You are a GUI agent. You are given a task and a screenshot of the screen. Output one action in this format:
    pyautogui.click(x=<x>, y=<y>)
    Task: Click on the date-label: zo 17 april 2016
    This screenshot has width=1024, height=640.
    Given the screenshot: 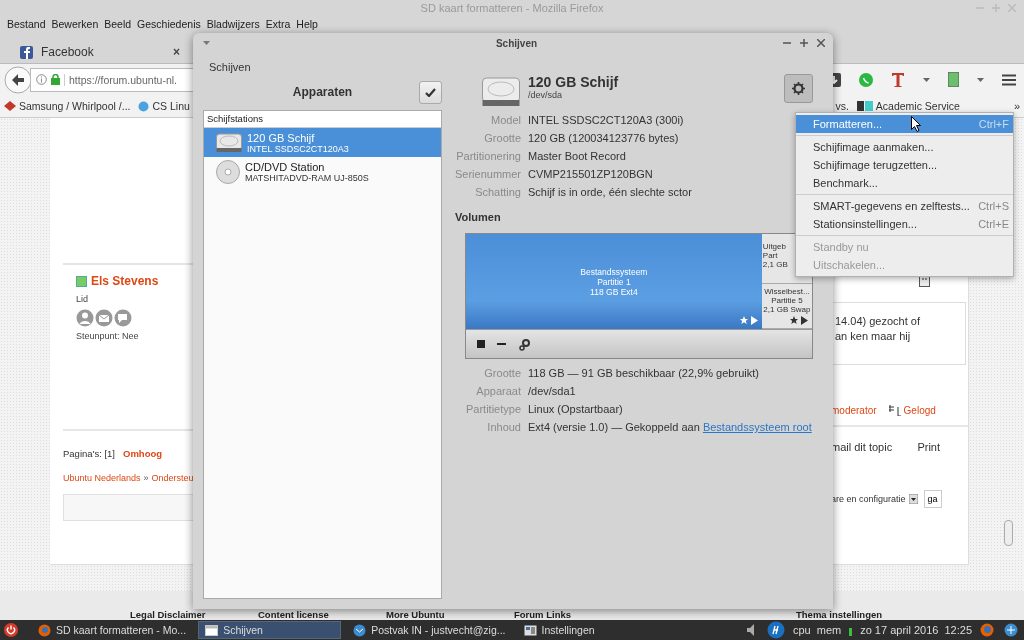 What is the action you would take?
    pyautogui.click(x=899, y=630)
    